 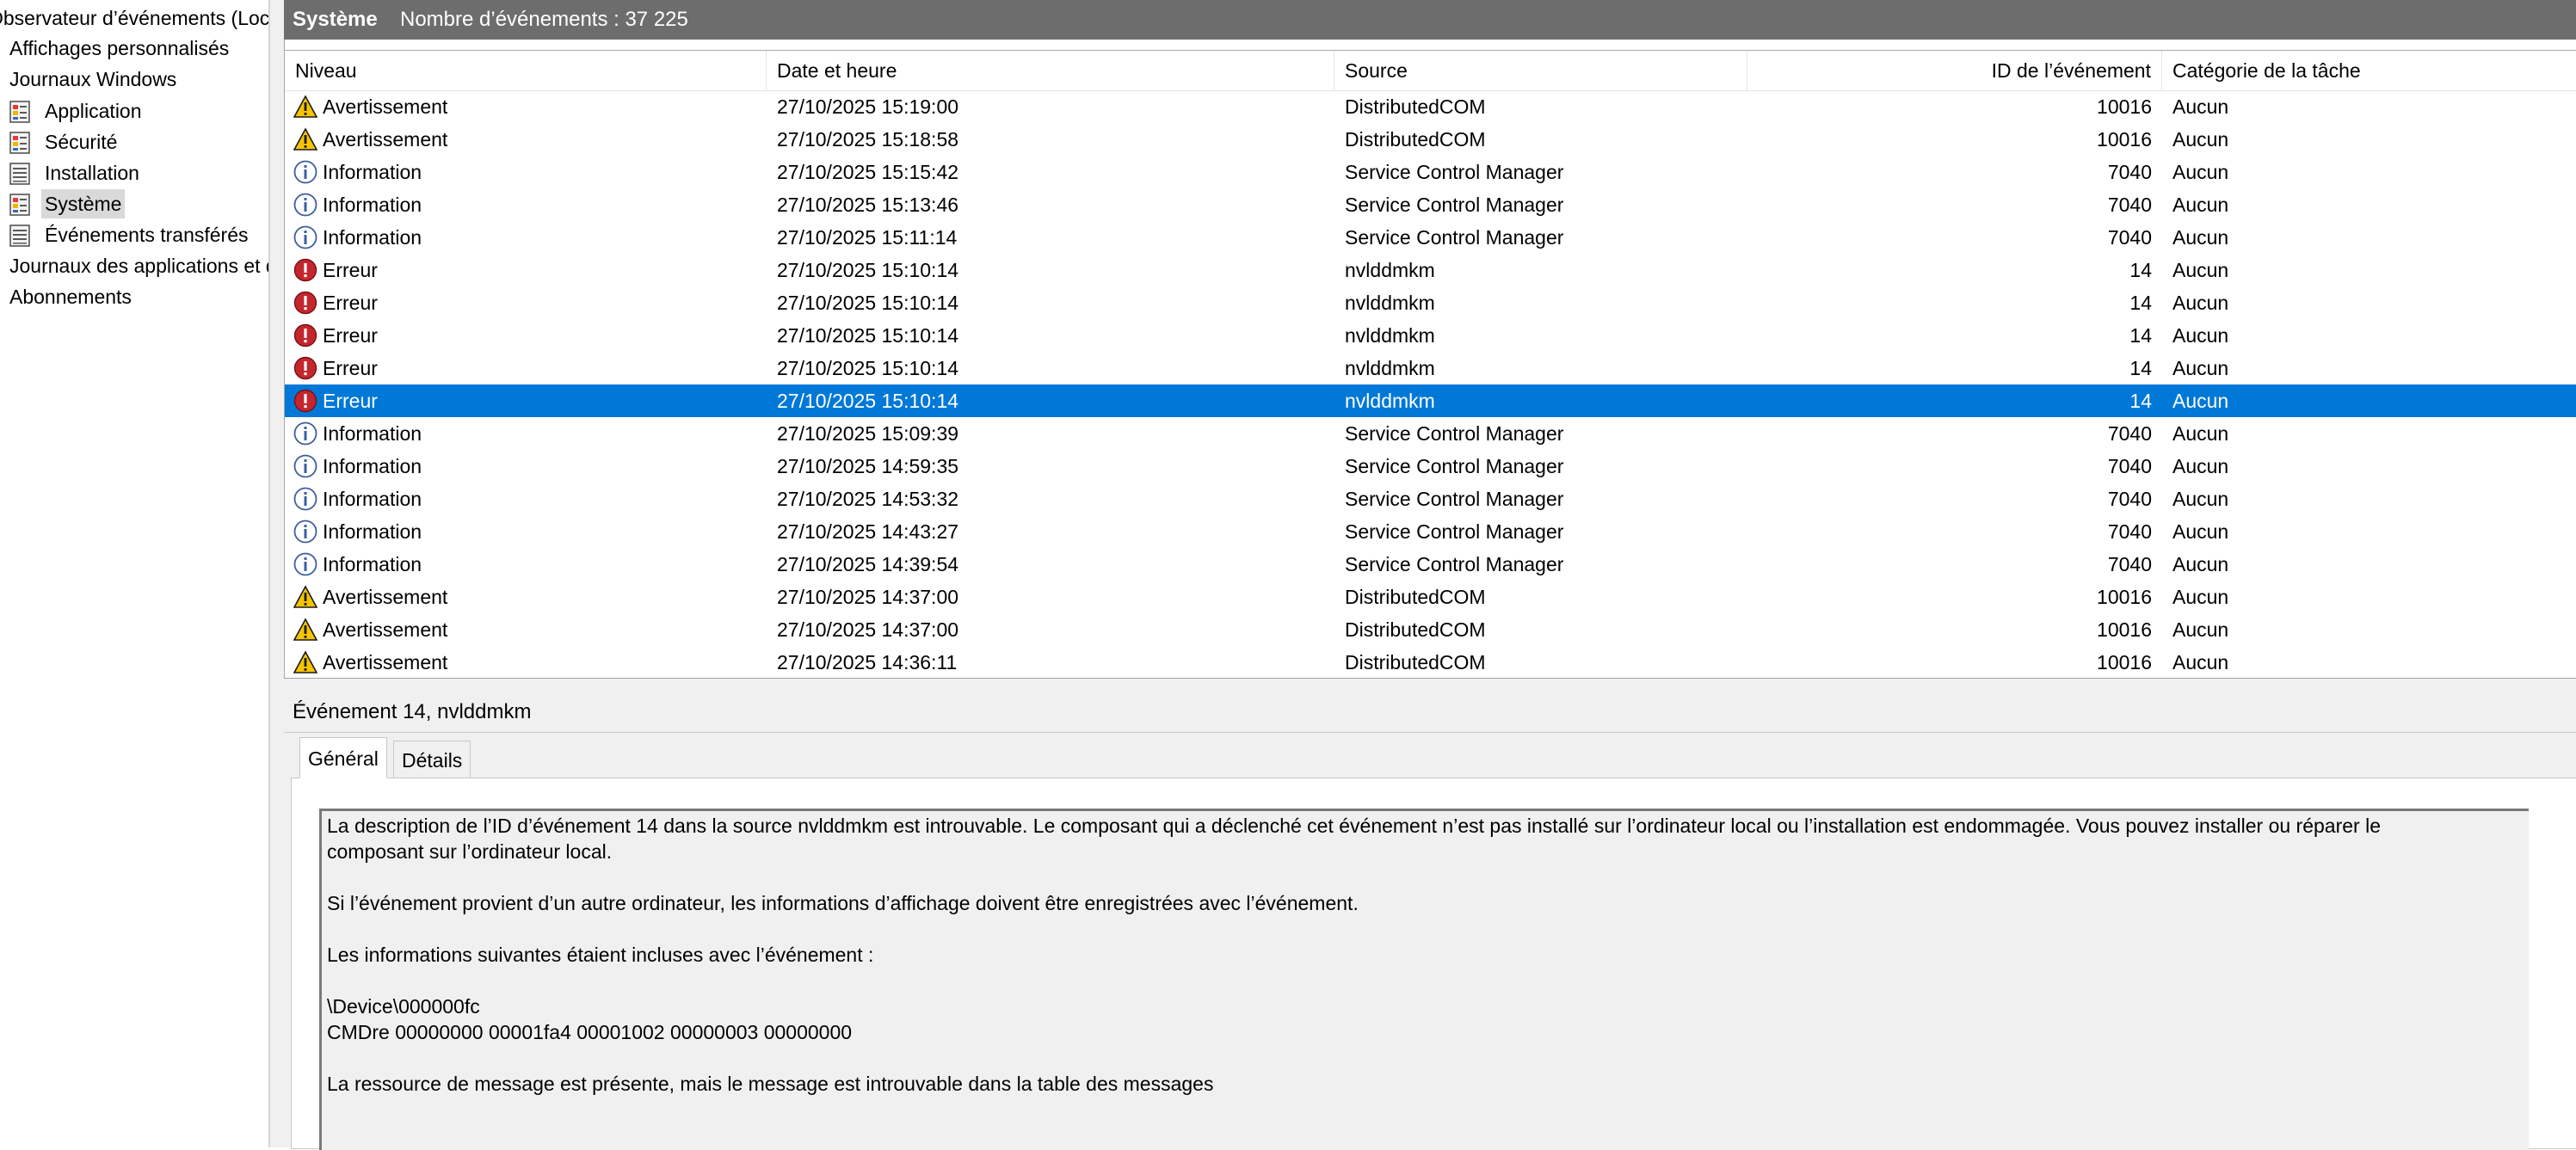 I want to click on error-icon, so click(x=305, y=401).